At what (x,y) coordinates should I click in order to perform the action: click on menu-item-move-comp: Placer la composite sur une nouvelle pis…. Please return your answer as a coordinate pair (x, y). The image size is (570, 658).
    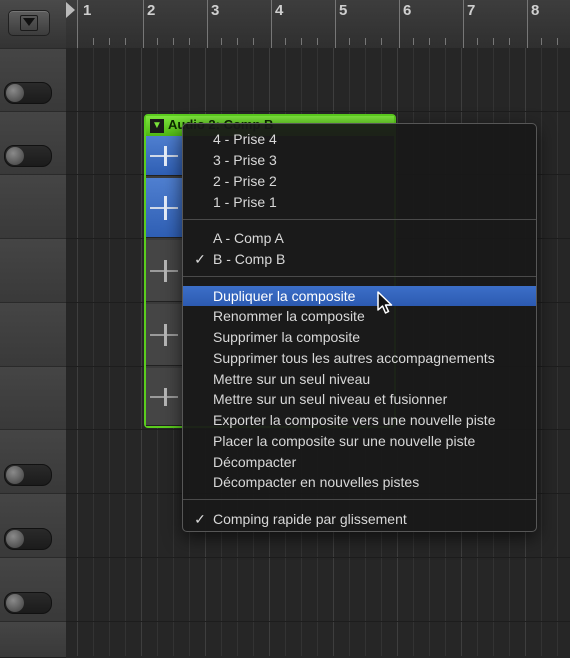
    Looking at the image, I should click on (359, 441).